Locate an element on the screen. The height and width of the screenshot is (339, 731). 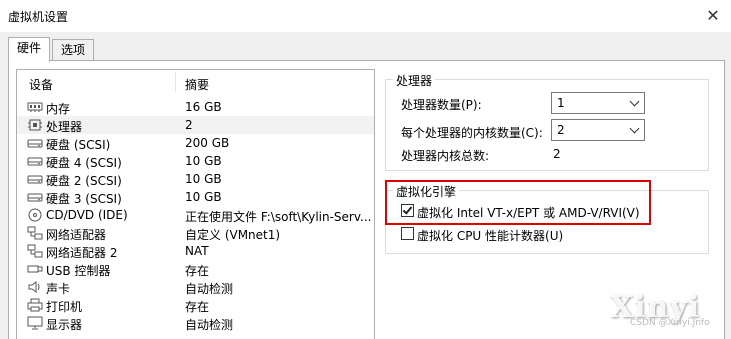
device-row: 网络适配器 自定义 (VMnet1) is located at coordinates (195, 233).